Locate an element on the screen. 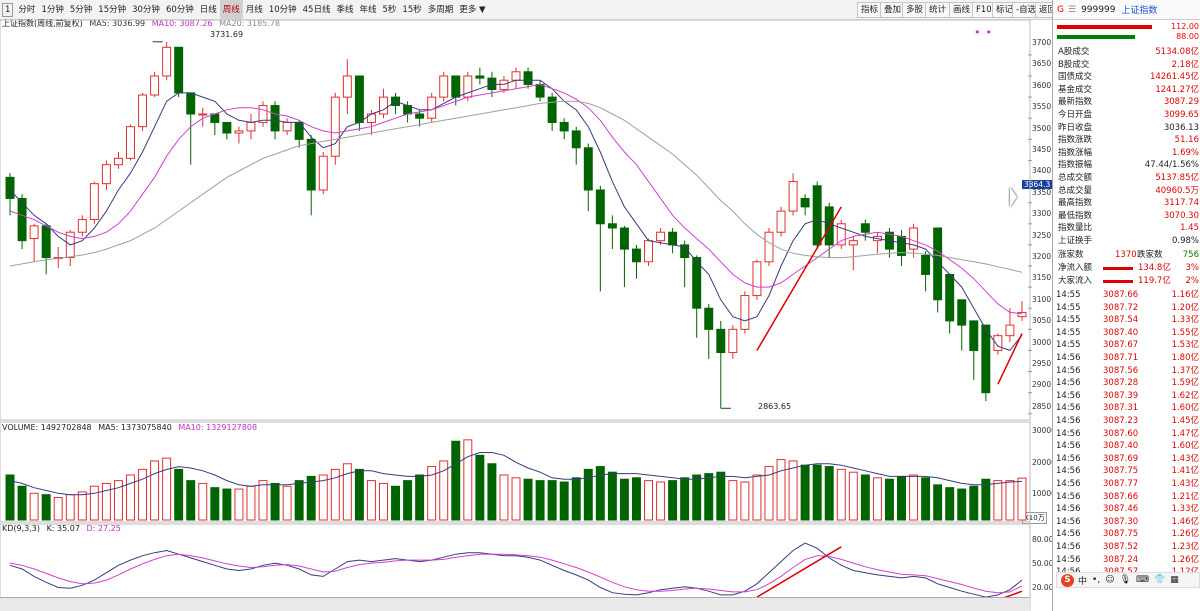  down-count: 756 is located at coordinates (1190, 255).